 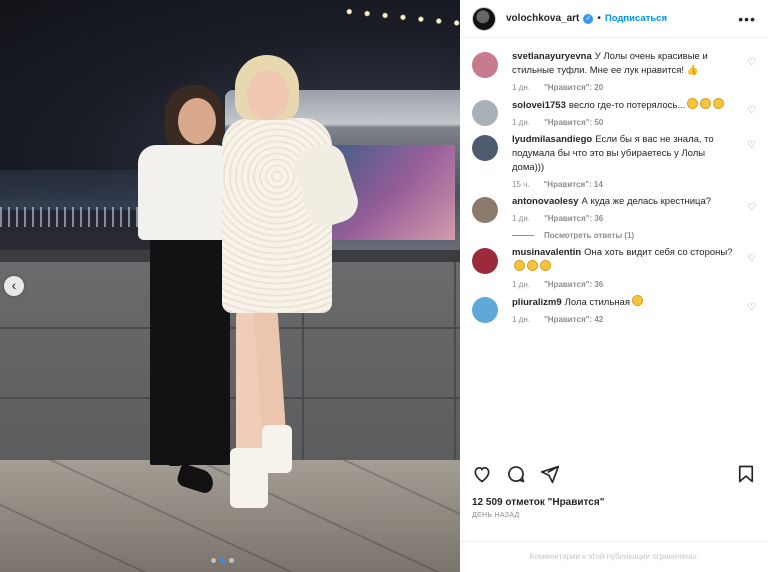 I want to click on comment-body: А куда же делась крестница?, so click(x=646, y=201).